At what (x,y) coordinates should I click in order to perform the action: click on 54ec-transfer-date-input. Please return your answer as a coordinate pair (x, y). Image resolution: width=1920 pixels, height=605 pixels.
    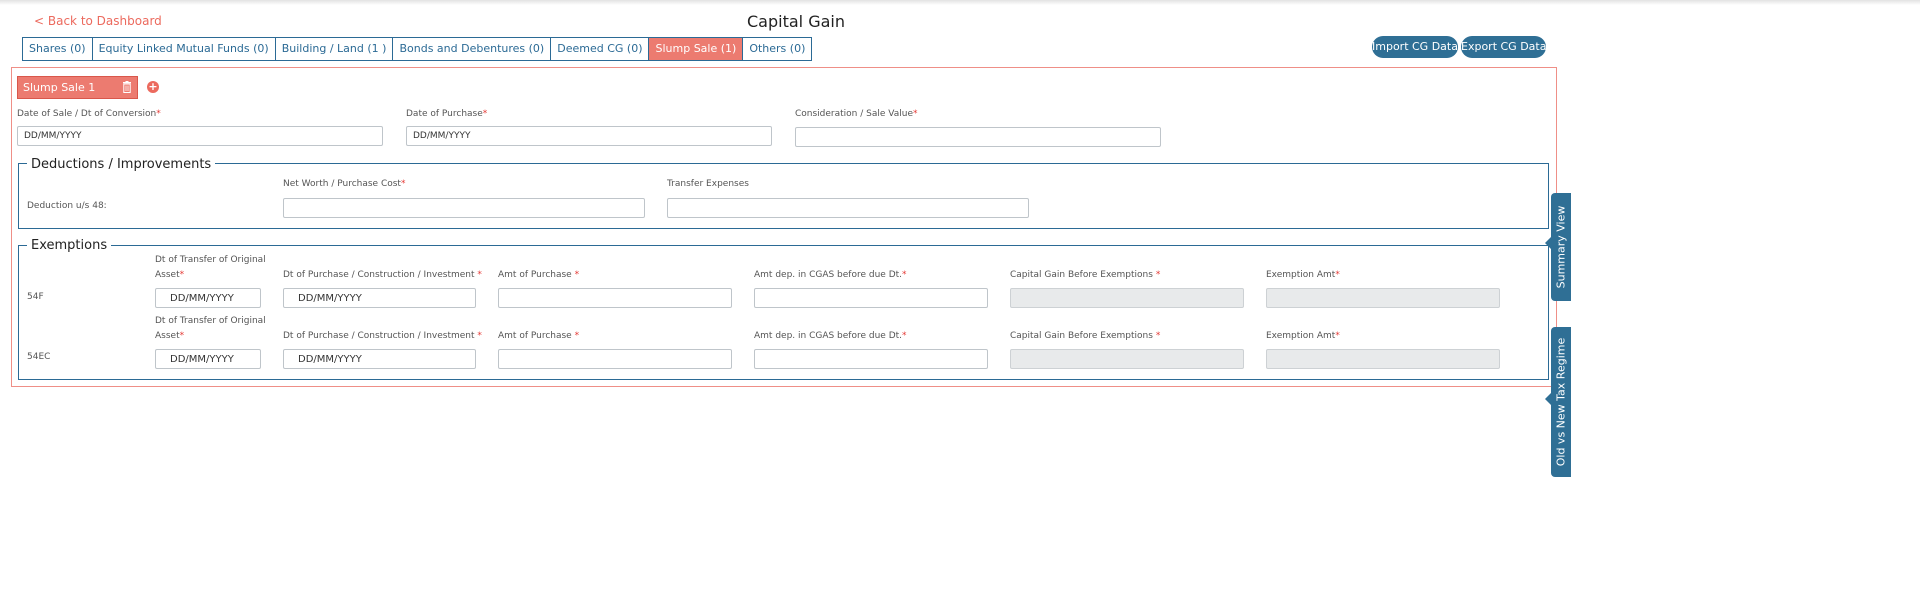
    Looking at the image, I should click on (208, 359).